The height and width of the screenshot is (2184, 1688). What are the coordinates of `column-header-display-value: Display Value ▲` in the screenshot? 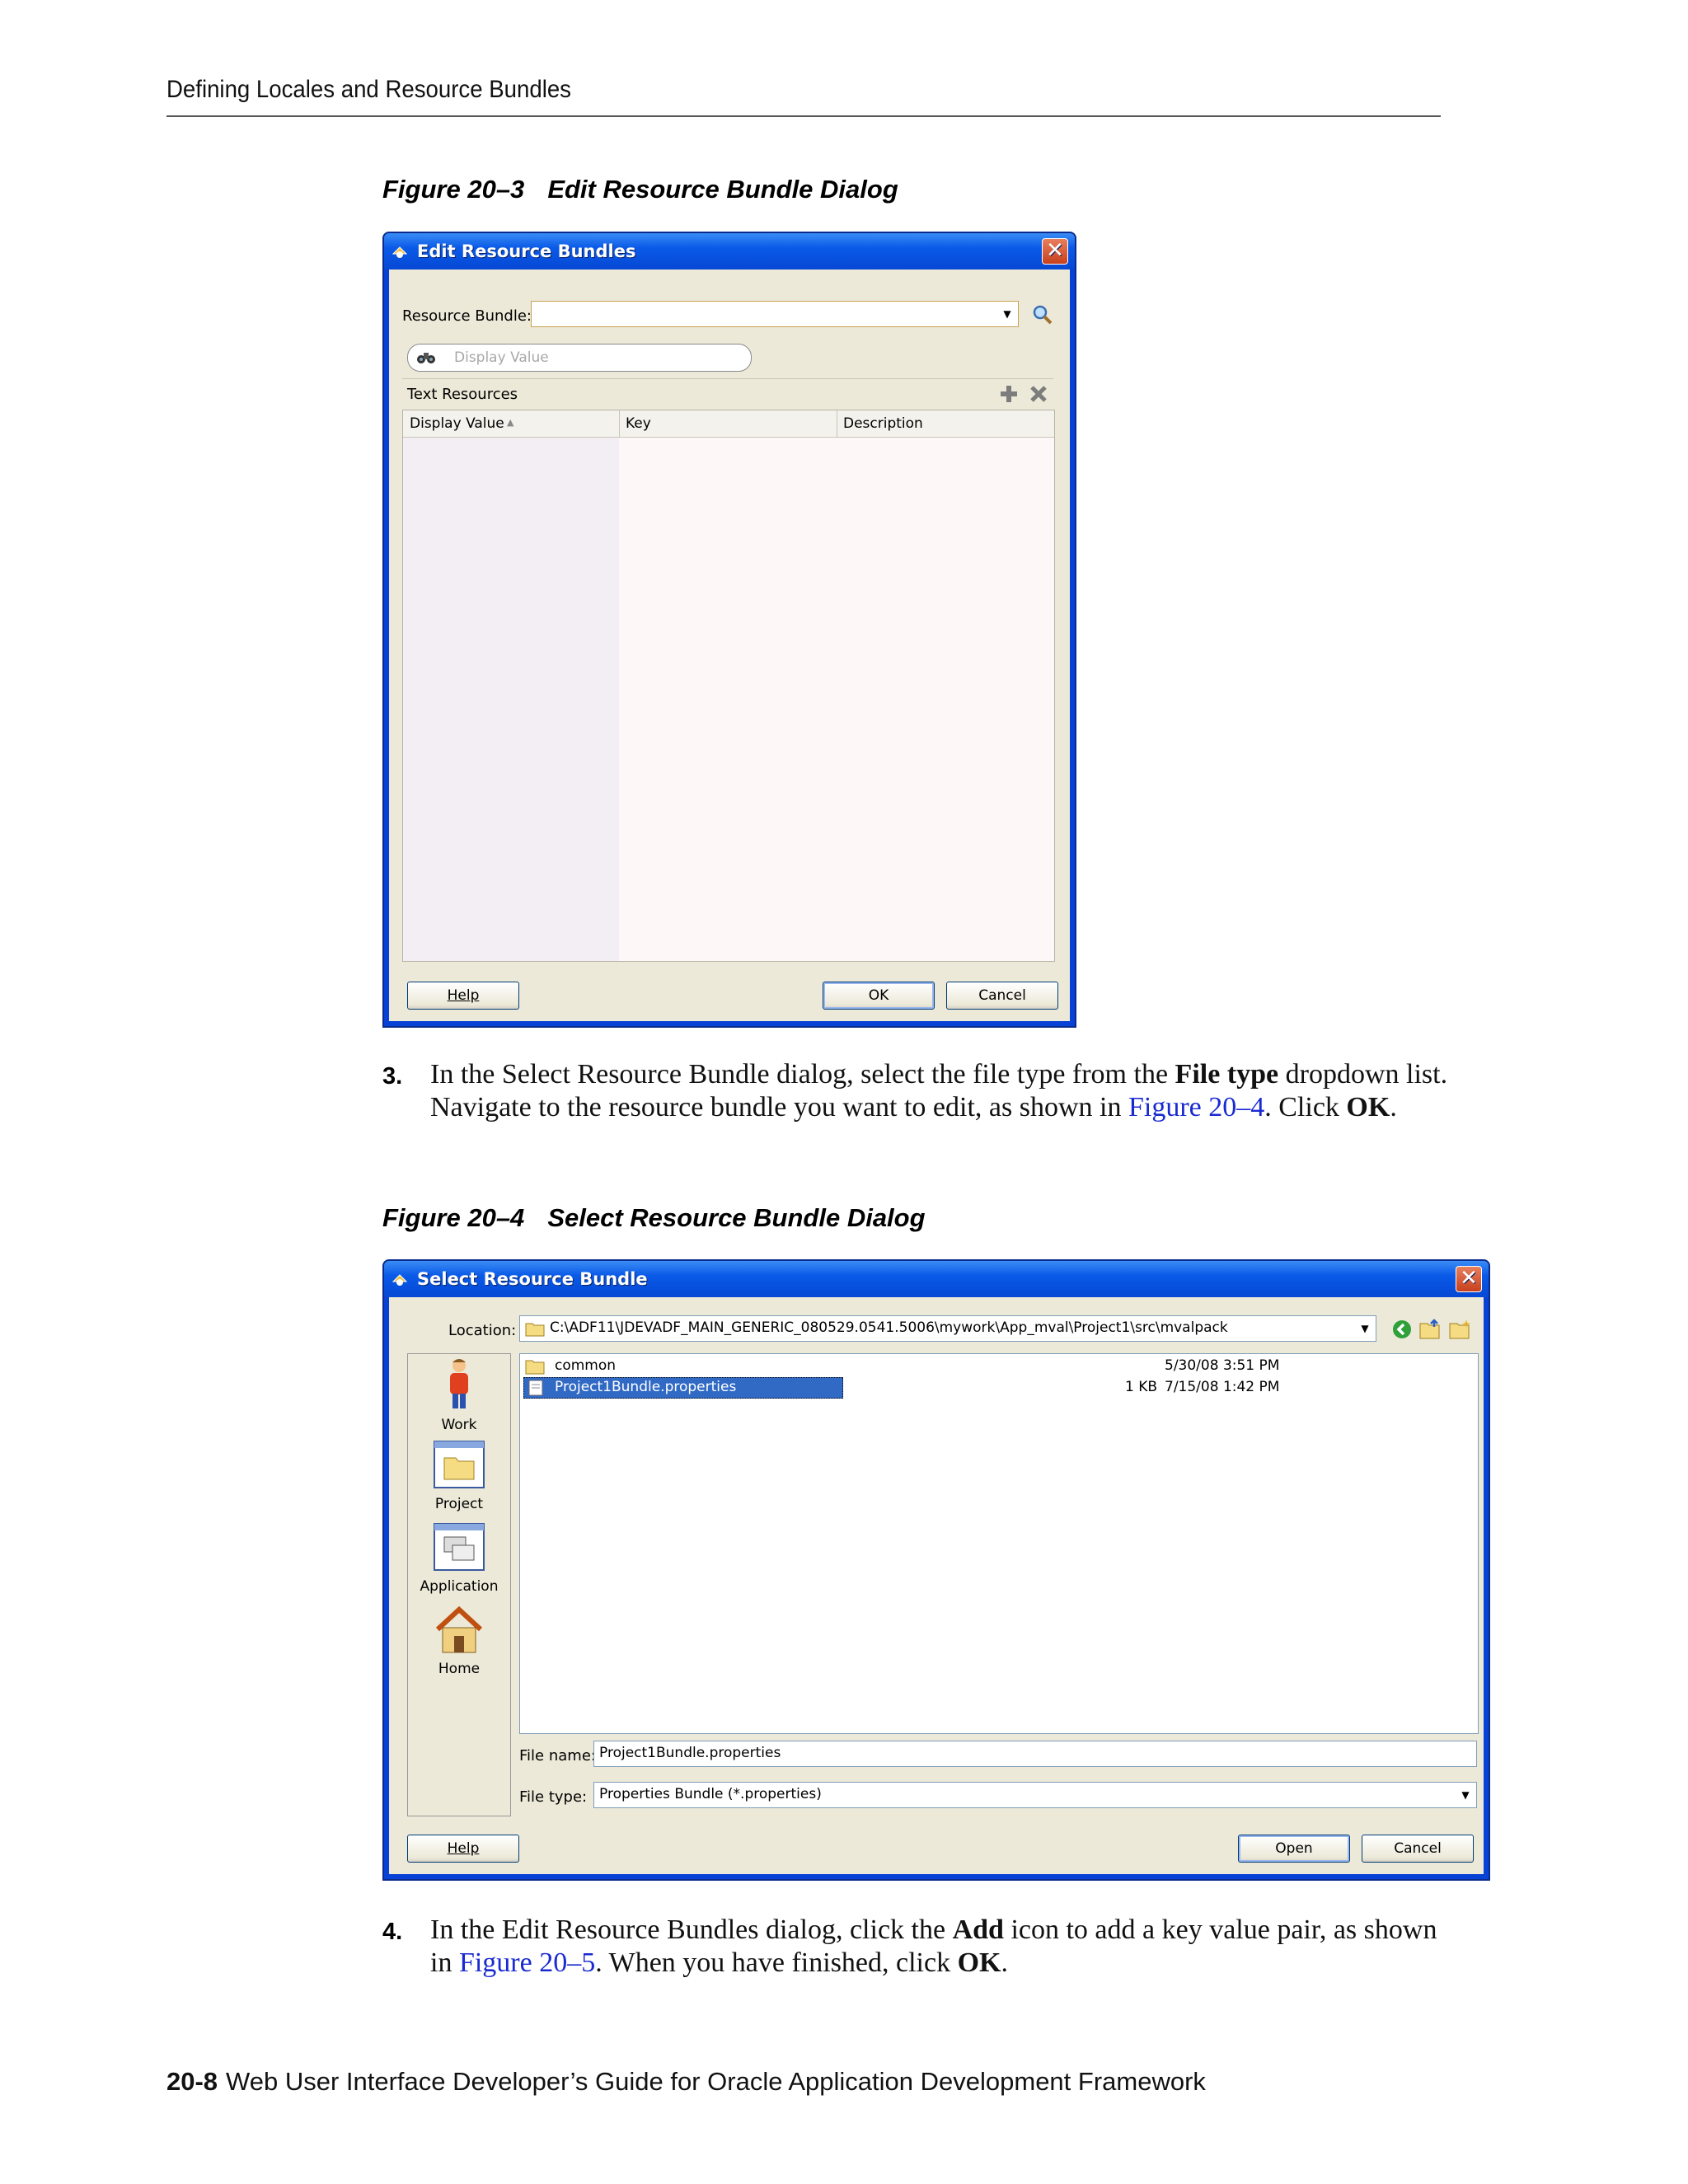 It's located at (511, 423).